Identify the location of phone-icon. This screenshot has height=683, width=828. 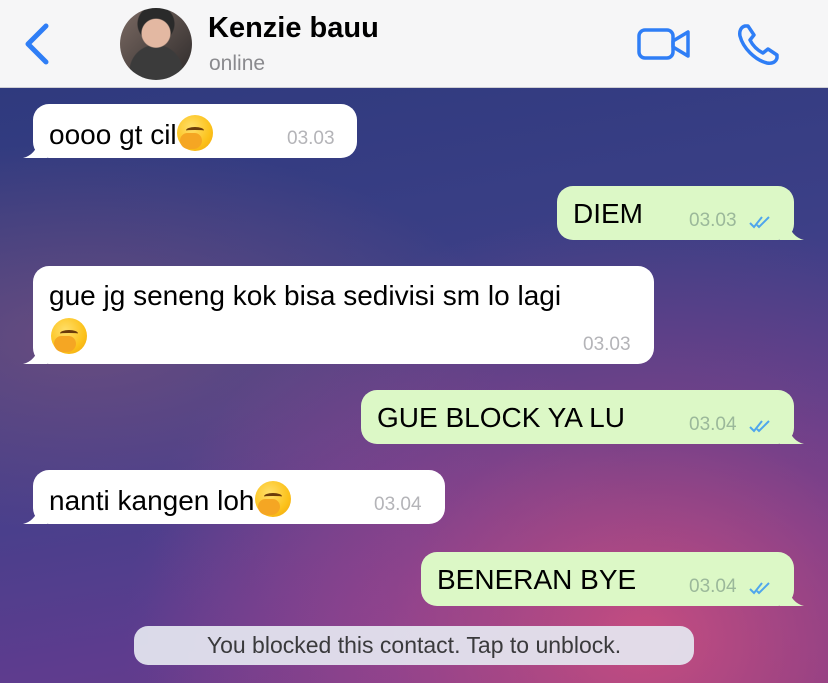
(758, 44).